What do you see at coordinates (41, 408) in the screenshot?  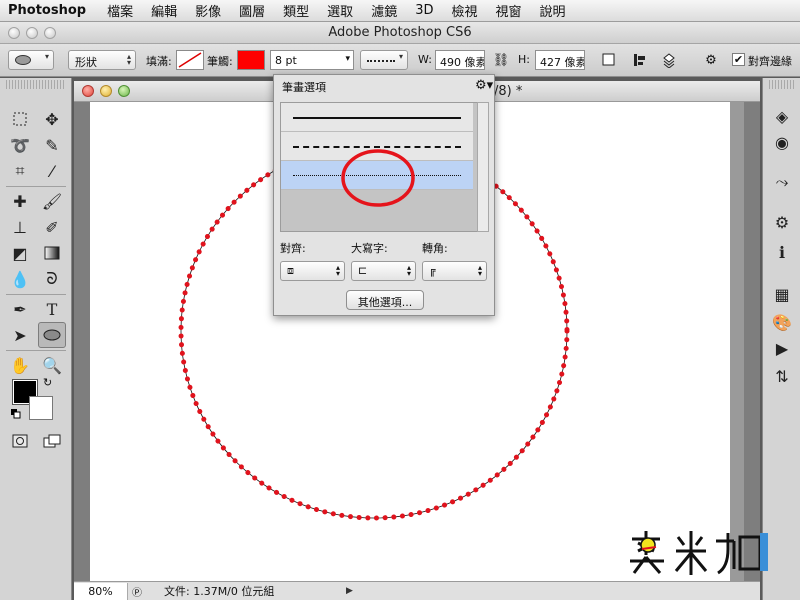 I see `background-color-swatch` at bounding box center [41, 408].